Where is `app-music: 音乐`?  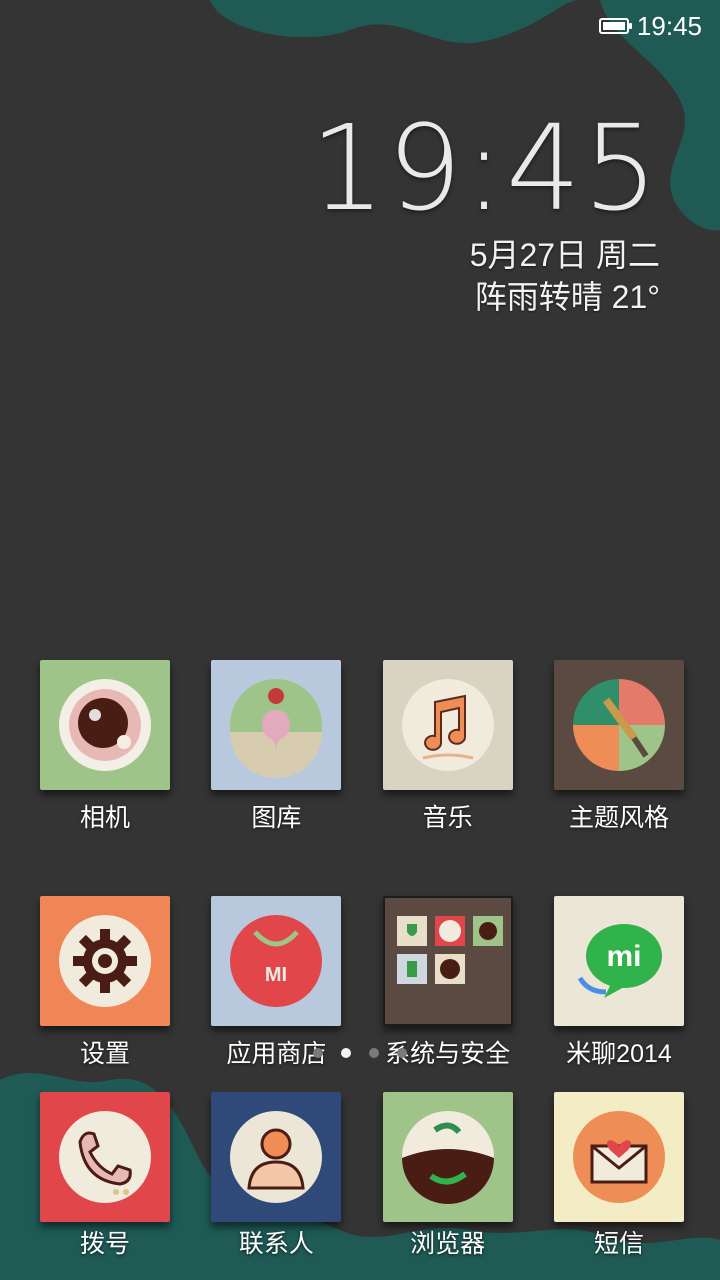 app-music: 音乐 is located at coordinates (448, 747).